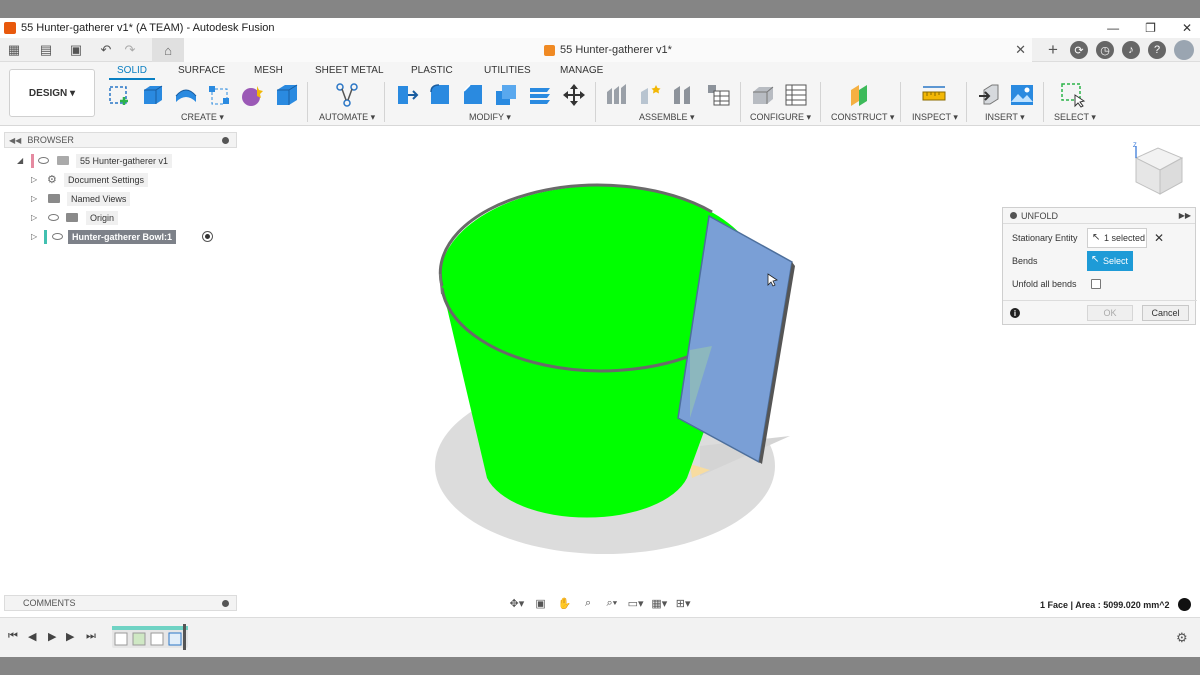 Image resolution: width=1200 pixels, height=675 pixels. What do you see at coordinates (219, 95) in the screenshot?
I see `sweep-icon` at bounding box center [219, 95].